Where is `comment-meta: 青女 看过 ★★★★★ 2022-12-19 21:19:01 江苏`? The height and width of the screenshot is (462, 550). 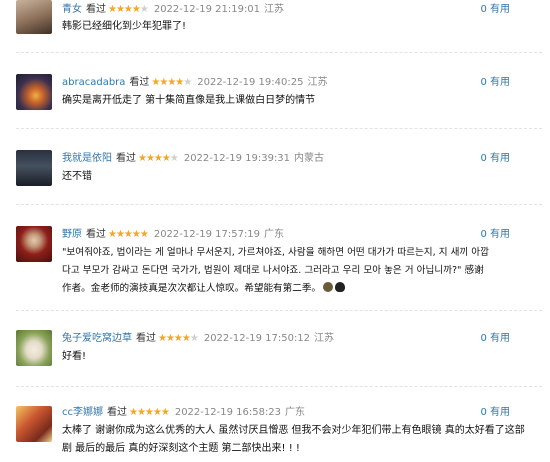
comment-meta: 青女 看过 ★★★★★ 2022-12-19 21:19:01 江苏 is located at coordinates (173, 10).